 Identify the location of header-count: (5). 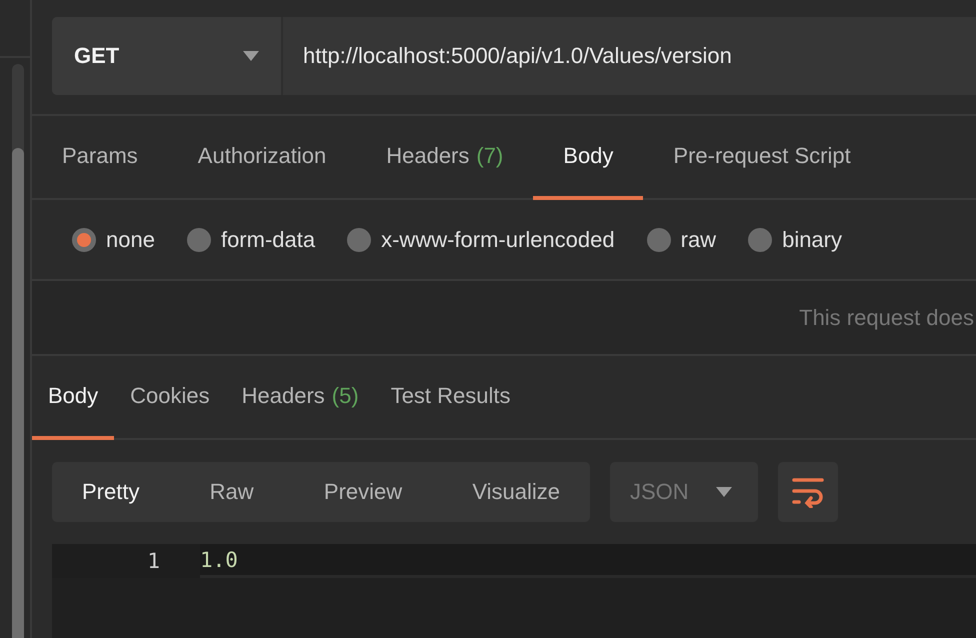
(345, 396).